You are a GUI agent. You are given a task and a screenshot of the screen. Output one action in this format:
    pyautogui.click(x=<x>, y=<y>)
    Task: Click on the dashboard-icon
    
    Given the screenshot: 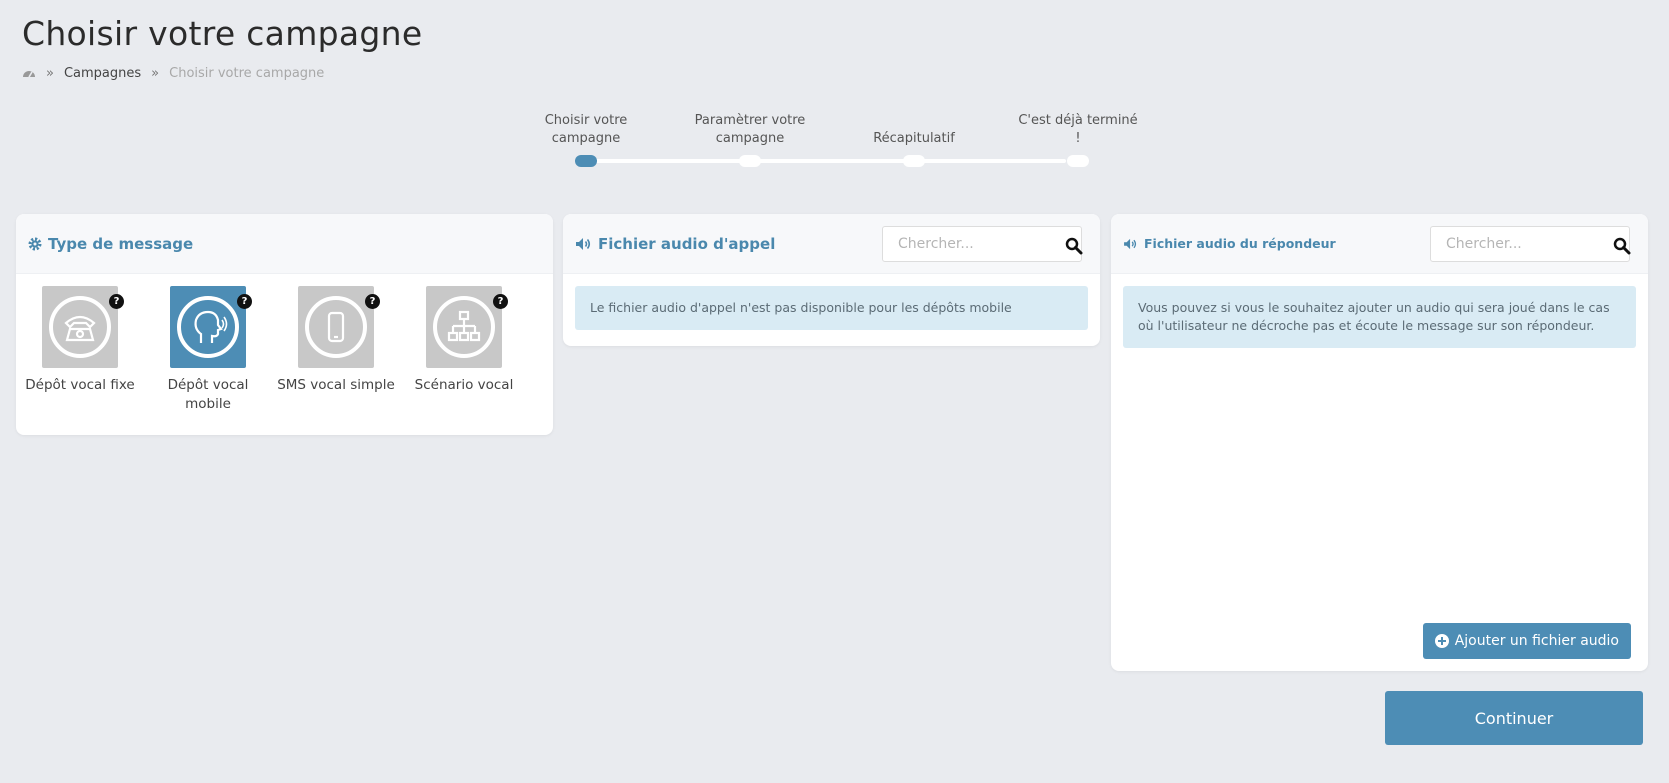 What is the action you would take?
    pyautogui.click(x=29, y=74)
    